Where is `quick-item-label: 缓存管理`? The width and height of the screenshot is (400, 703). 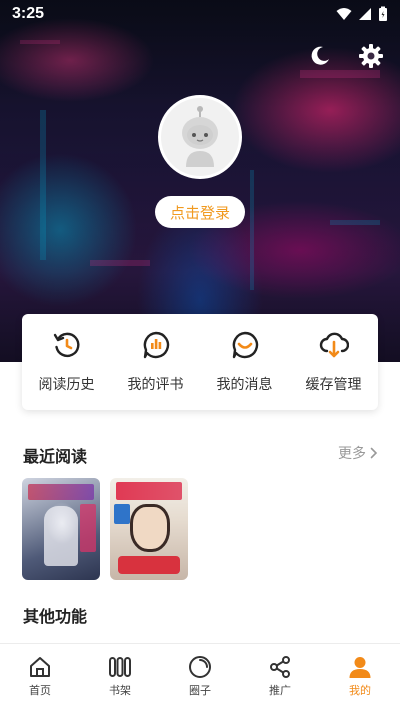 quick-item-label: 缓存管理 is located at coordinates (333, 385).